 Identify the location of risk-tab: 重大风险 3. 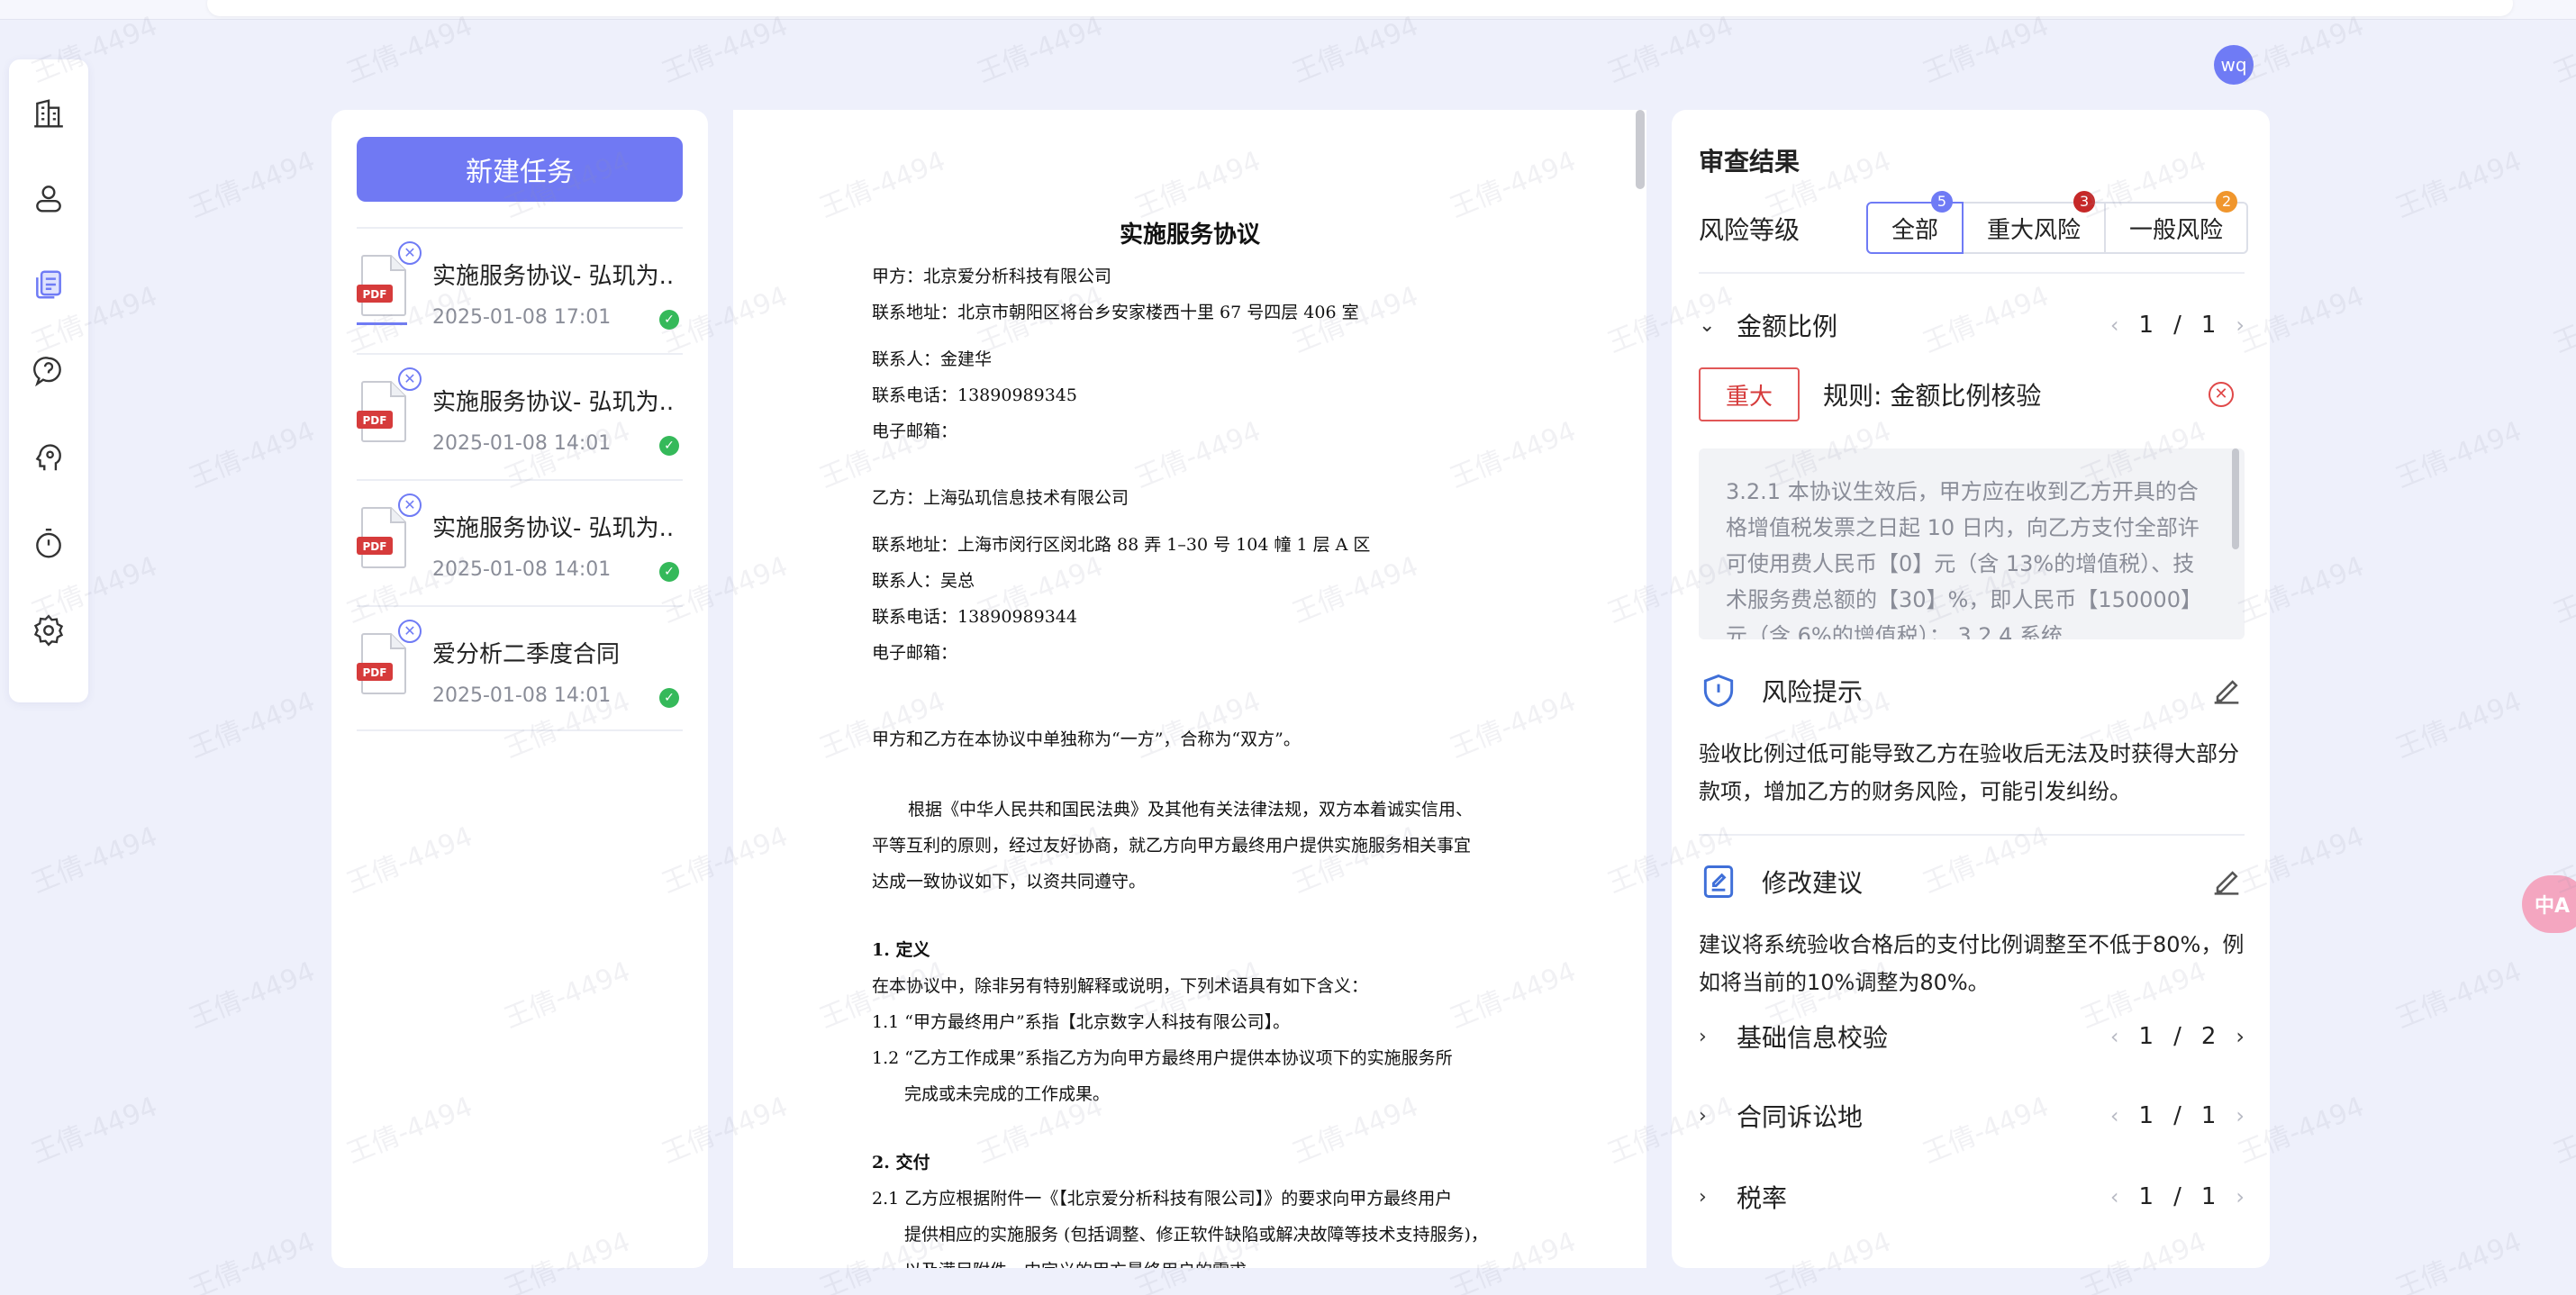
(2034, 222).